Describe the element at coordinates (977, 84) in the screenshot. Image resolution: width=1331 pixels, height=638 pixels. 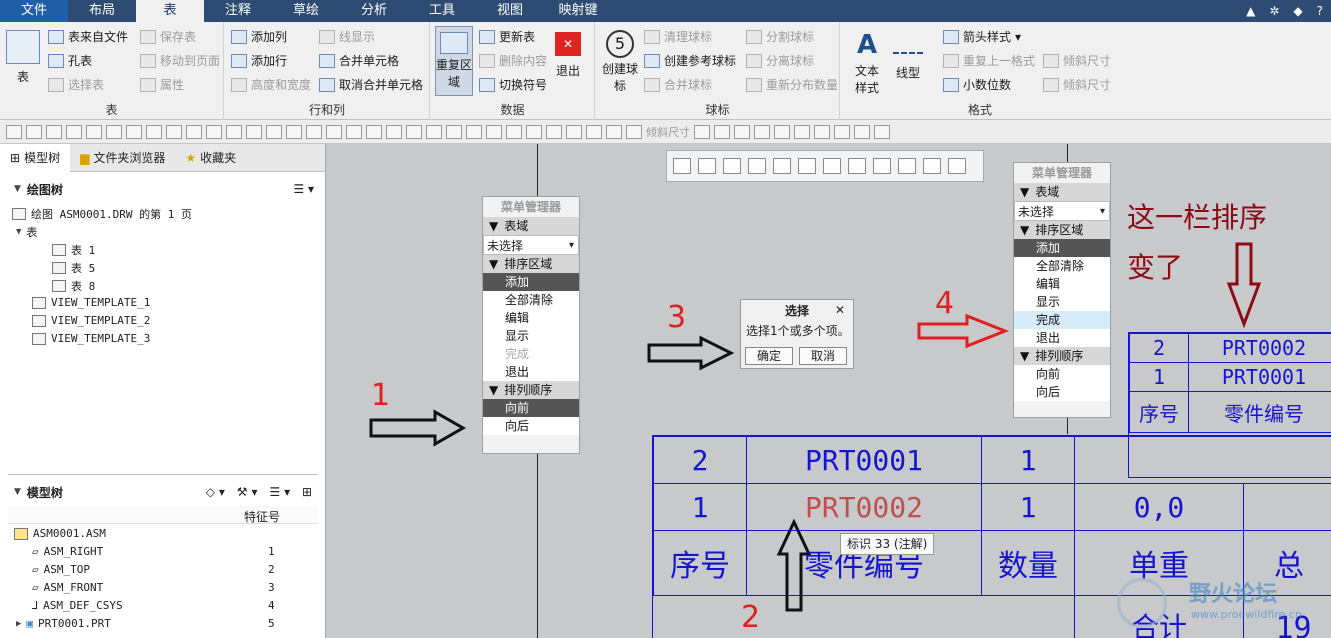
I see `decimal-places-button: 小数位数` at that location.